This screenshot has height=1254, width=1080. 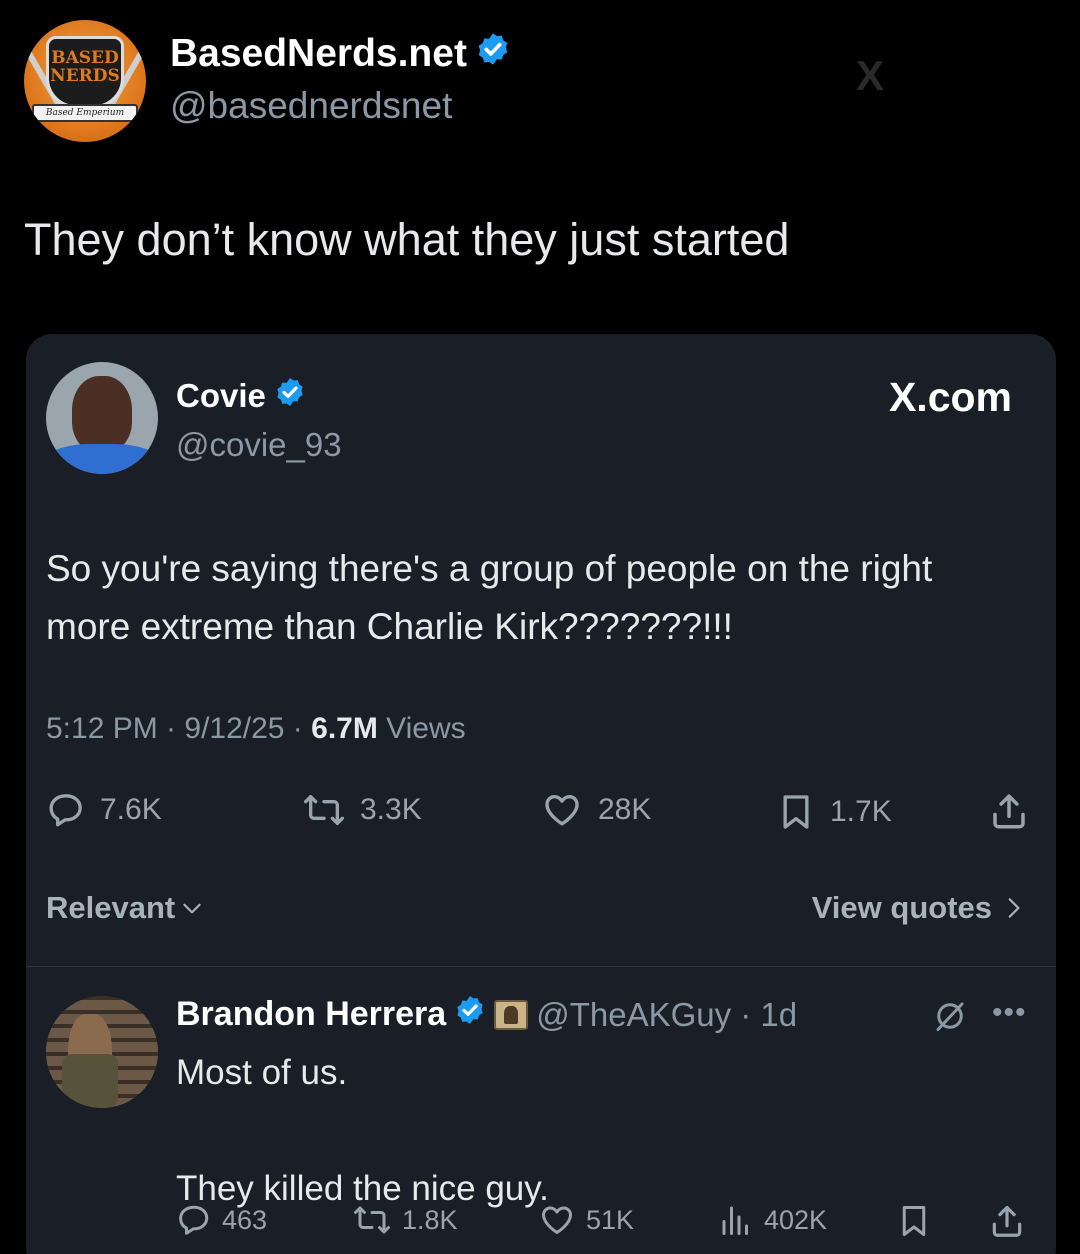 What do you see at coordinates (871, 75) in the screenshot?
I see `x-watermark-logo: X` at bounding box center [871, 75].